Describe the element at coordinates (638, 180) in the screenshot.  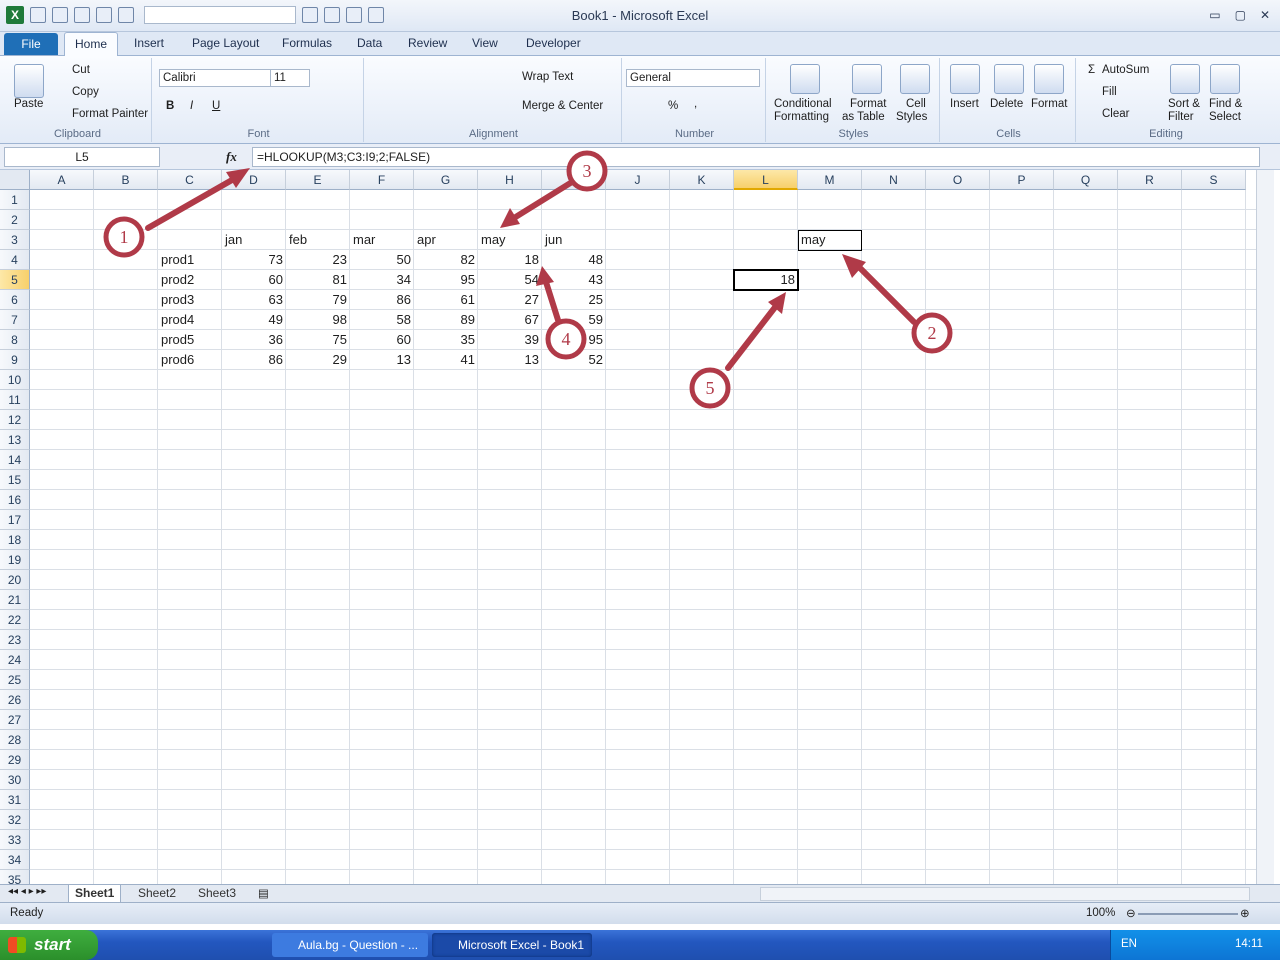
I see `column-header-j: J` at that location.